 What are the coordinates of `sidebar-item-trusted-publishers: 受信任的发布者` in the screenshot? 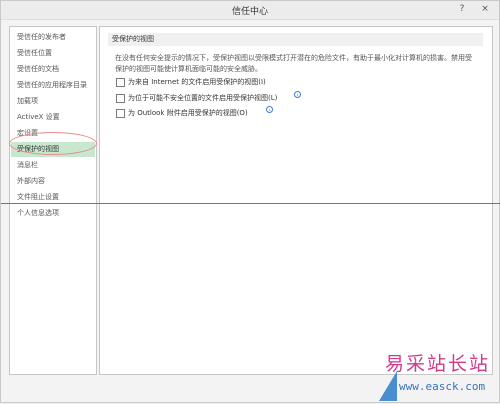 It's located at (53, 37).